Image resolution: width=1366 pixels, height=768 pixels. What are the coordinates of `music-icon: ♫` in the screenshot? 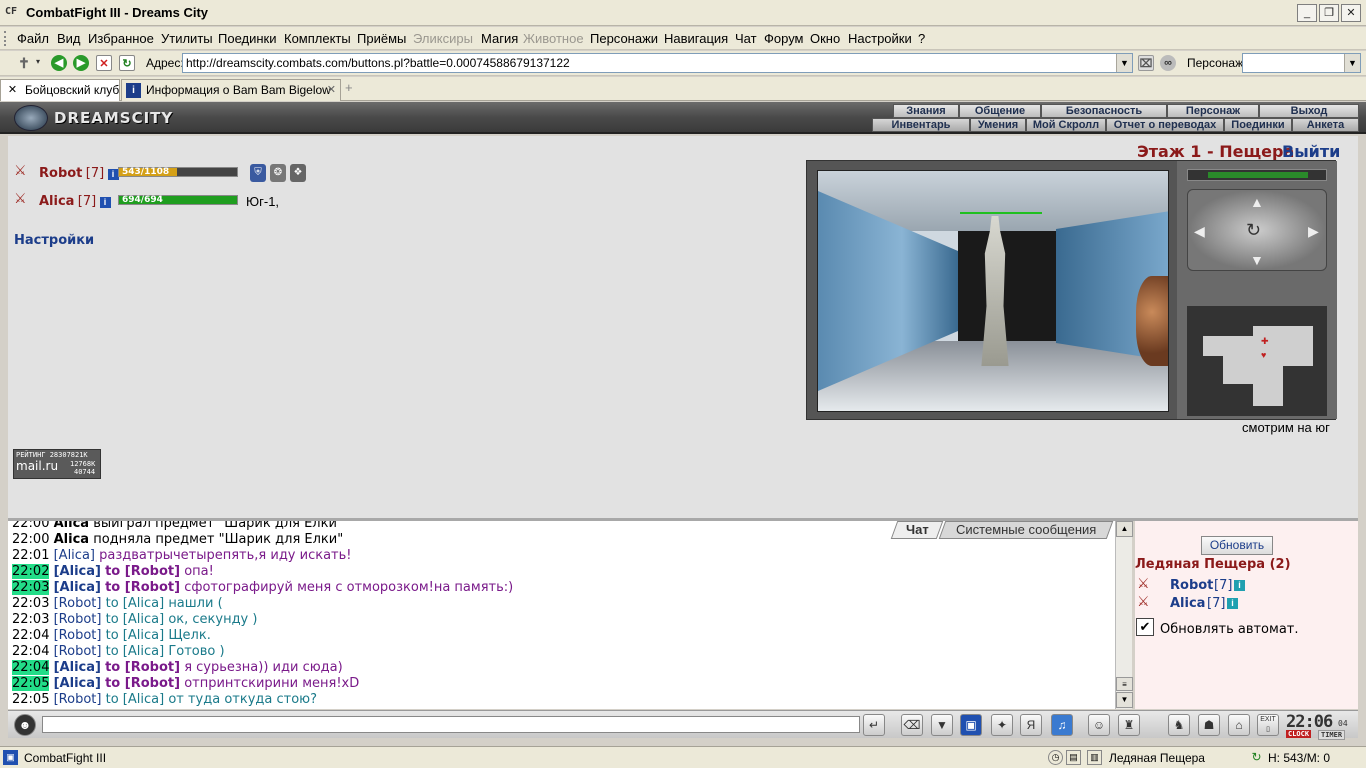 It's located at (1062, 725).